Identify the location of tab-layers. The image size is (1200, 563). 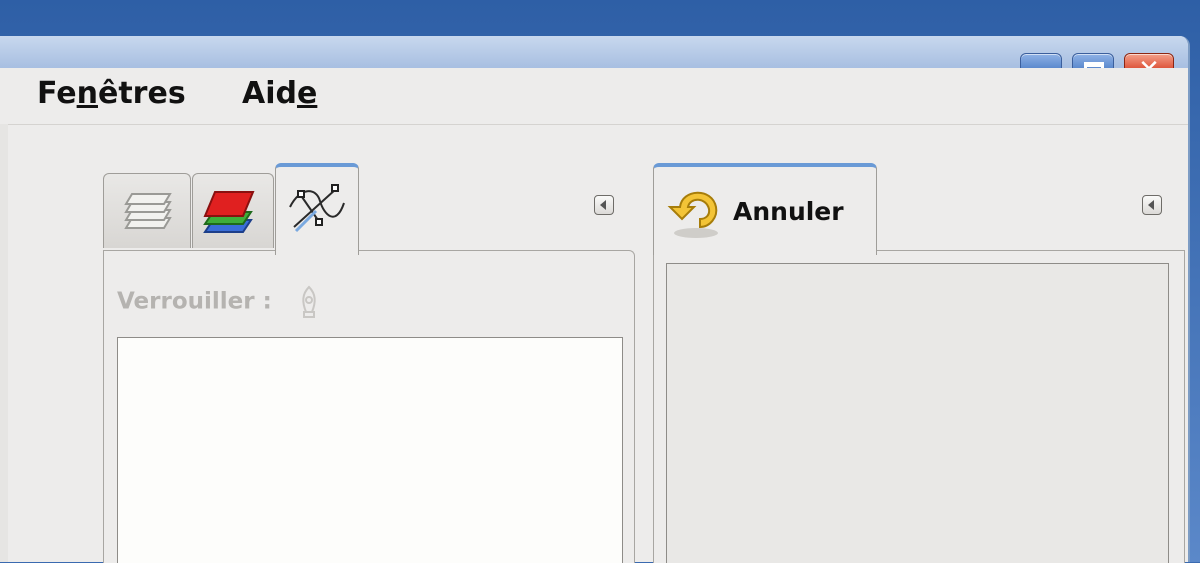
(147, 210).